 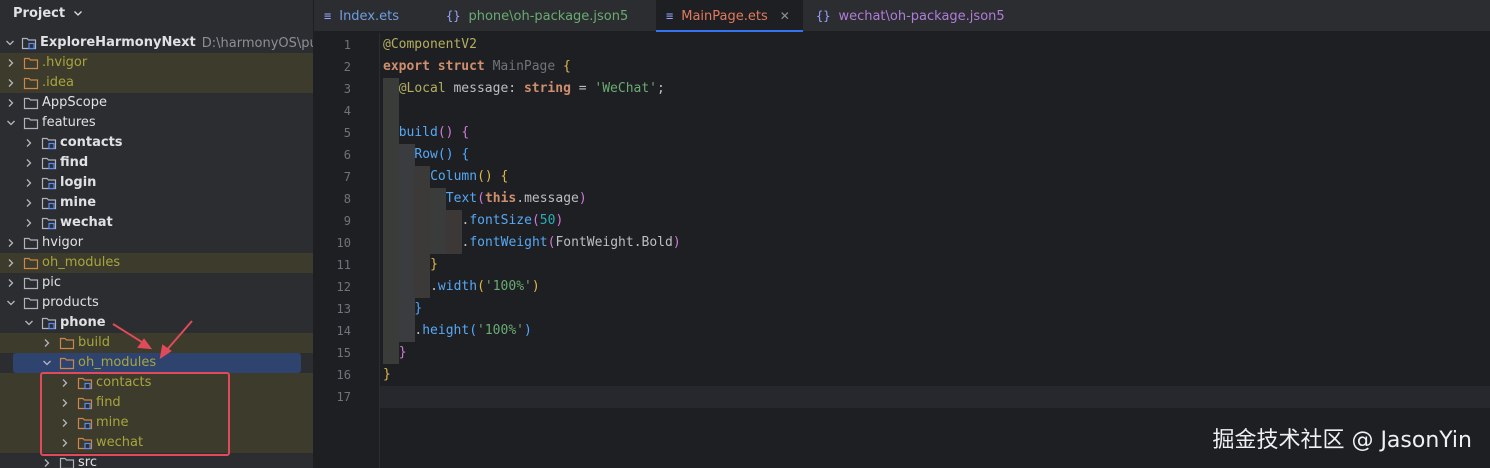 I want to click on line-number: 6, so click(x=347, y=155).